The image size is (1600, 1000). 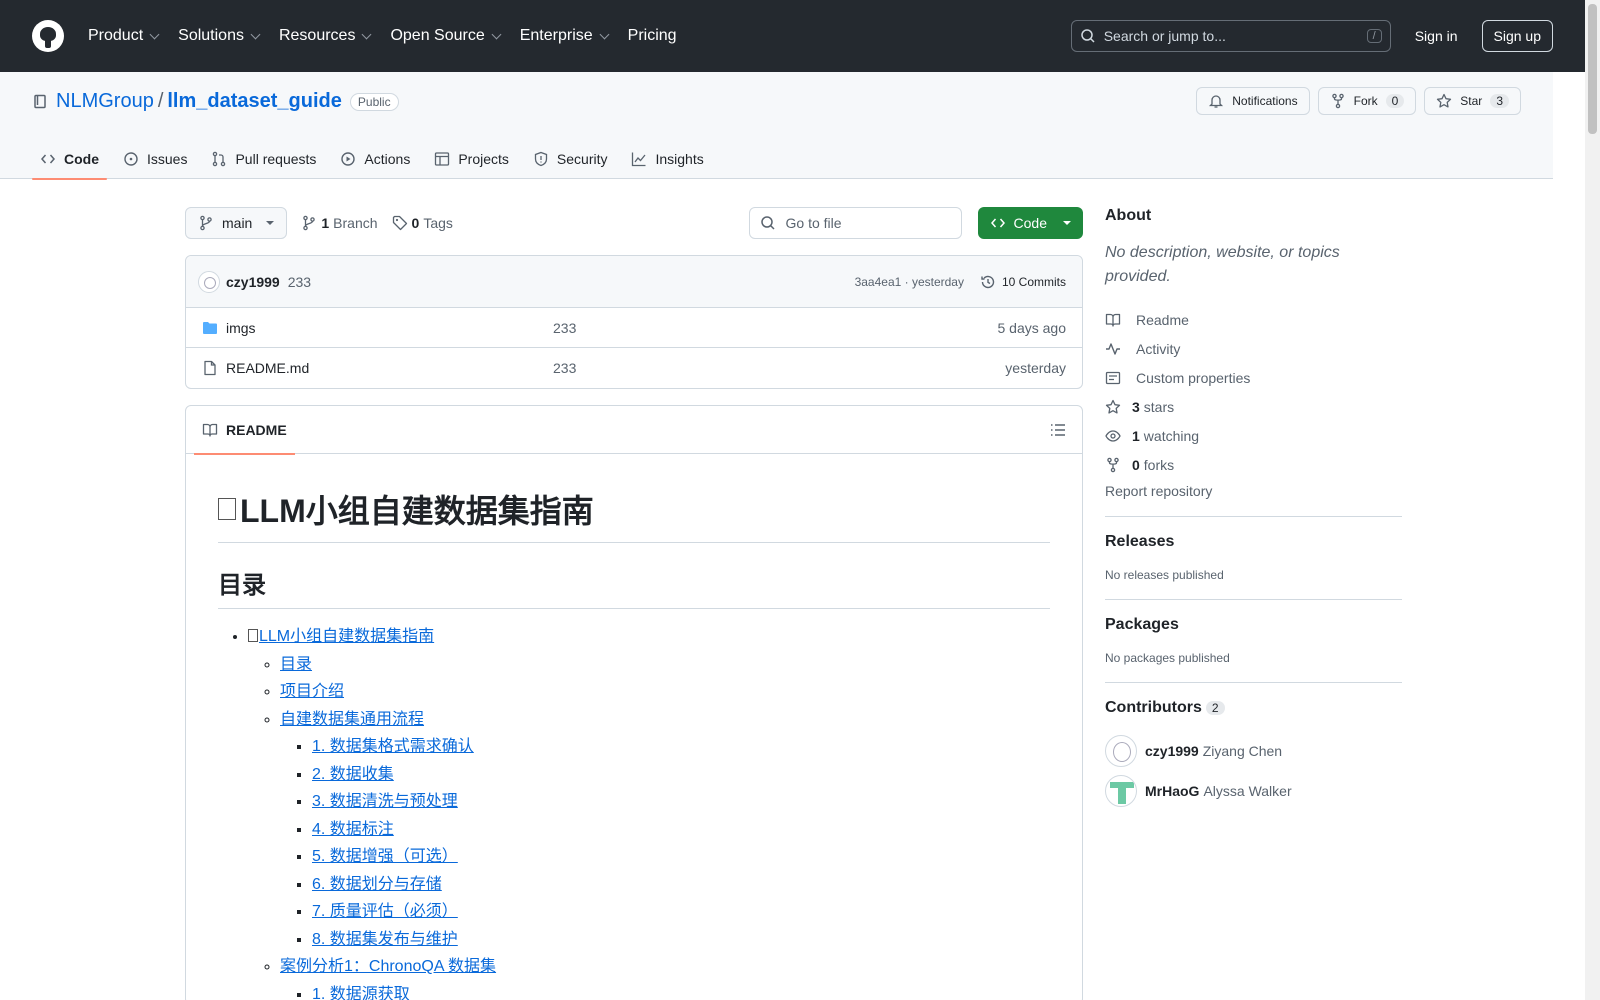 I want to click on item-count: 3, so click(x=1136, y=406).